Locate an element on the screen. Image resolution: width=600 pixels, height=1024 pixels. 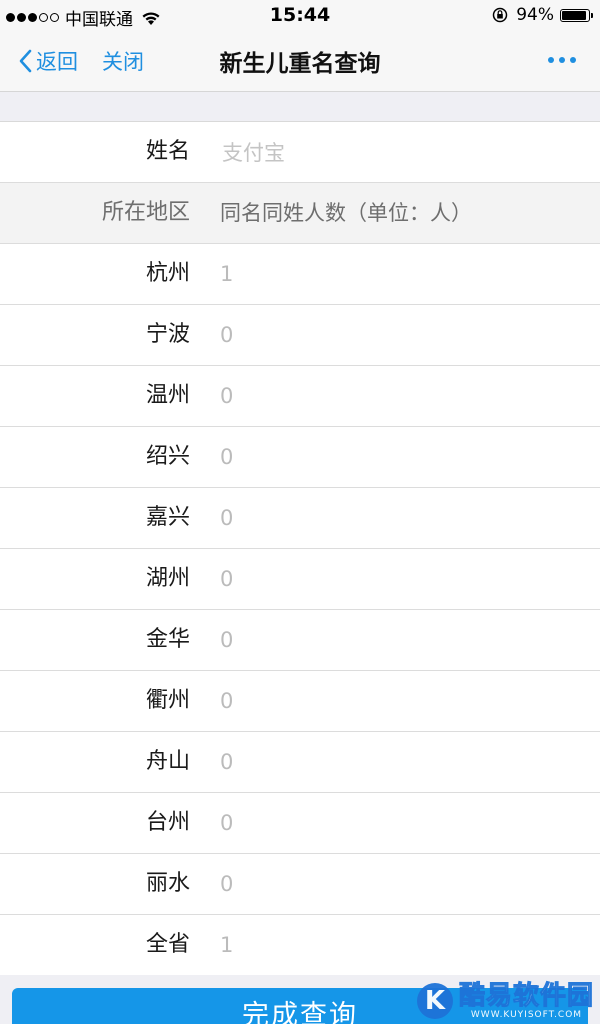
region-name: 宁波 is located at coordinates (167, 334).